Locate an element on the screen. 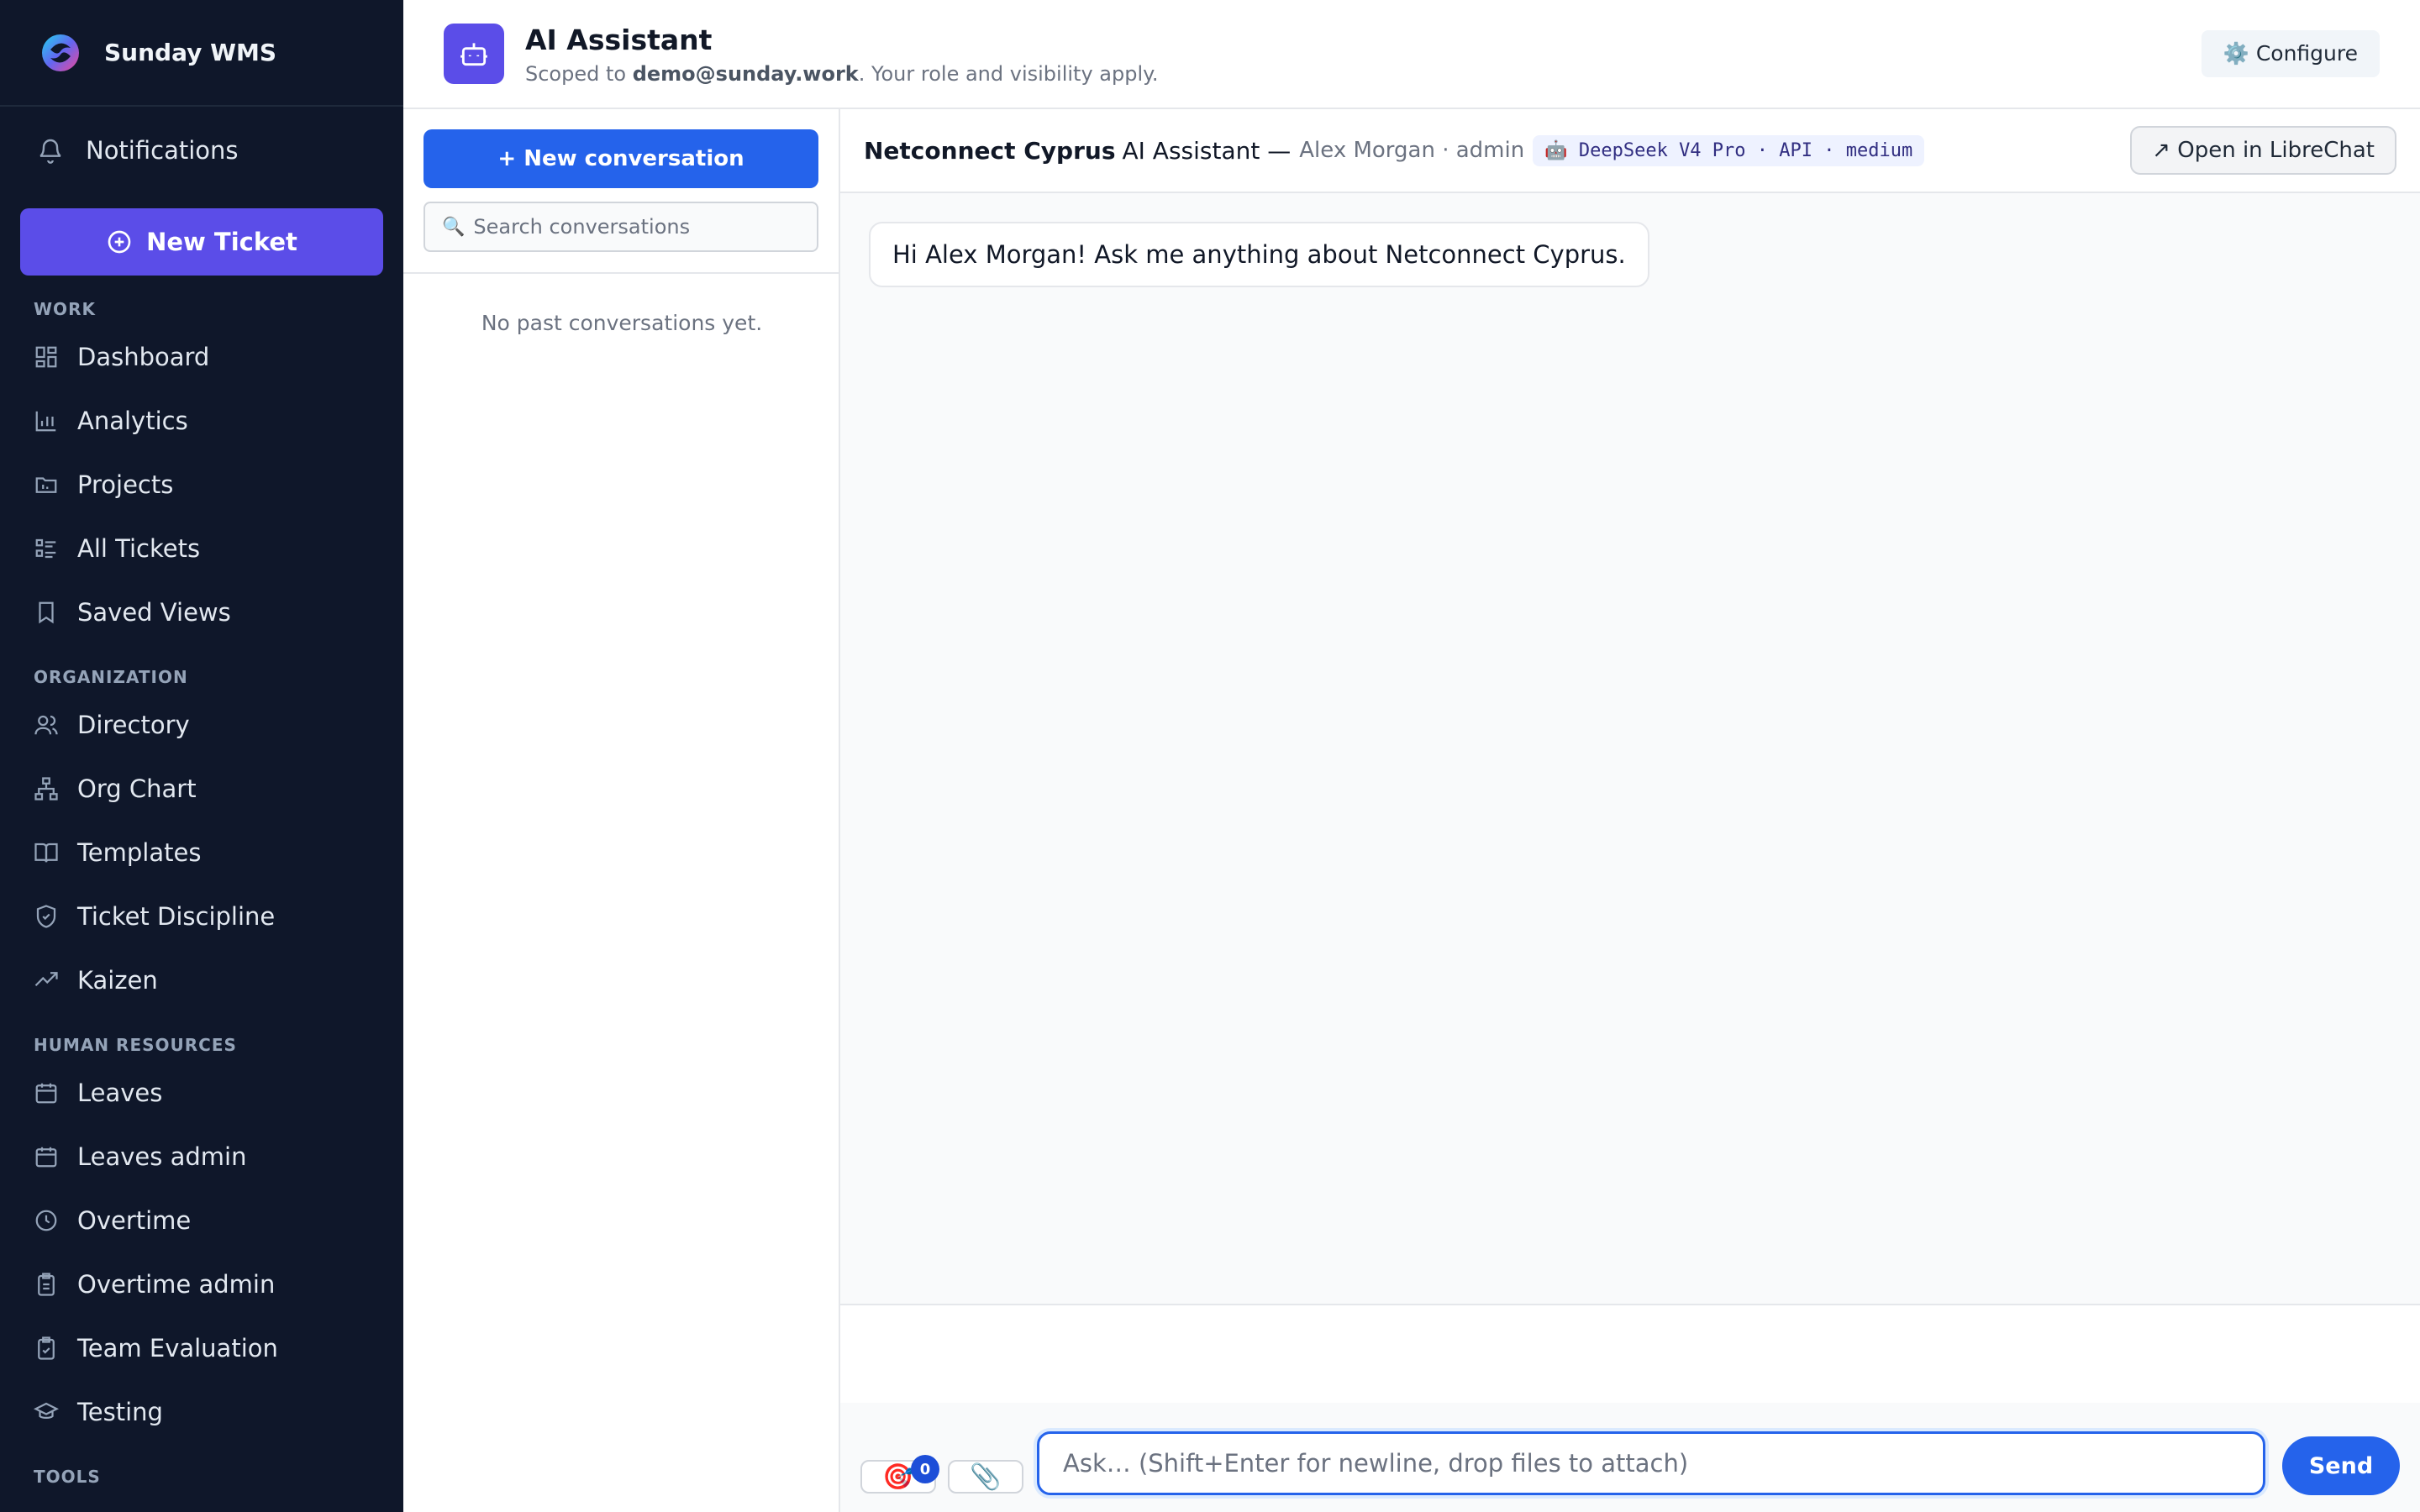  sidebar-item-label: Overtime is located at coordinates (134, 1220).